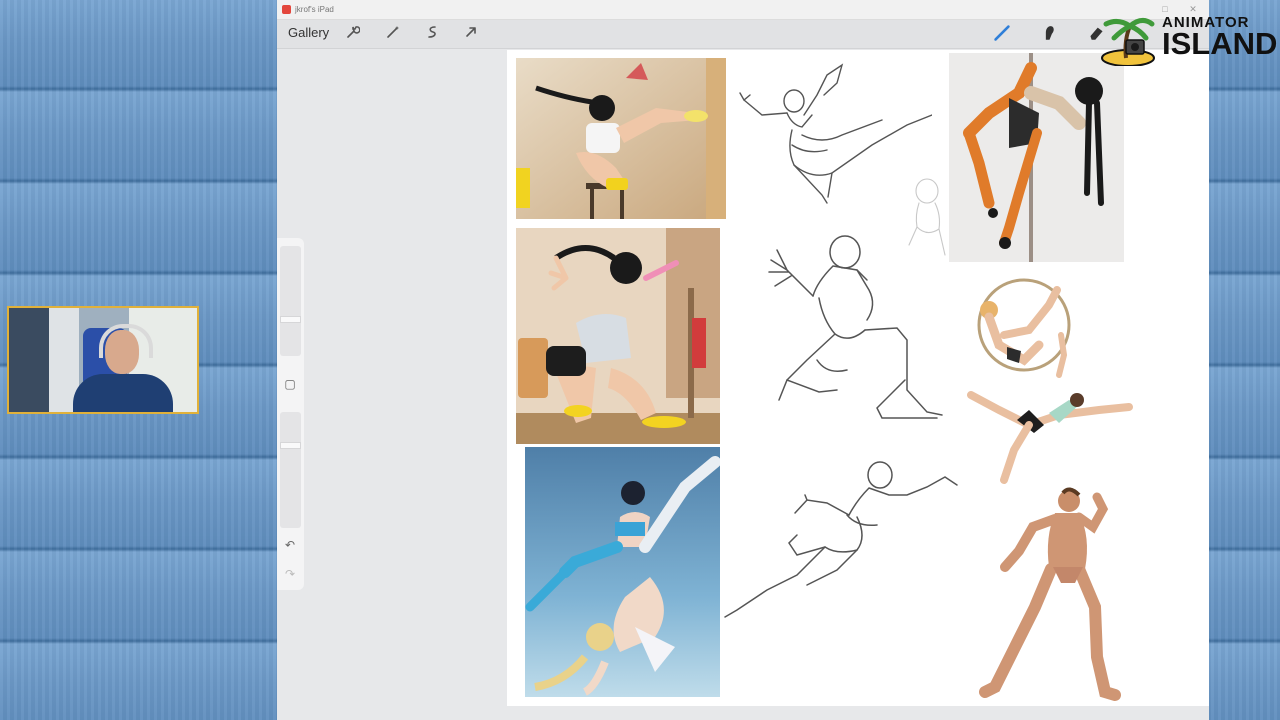 The height and width of the screenshot is (720, 1280). Describe the element at coordinates (621, 138) in the screenshot. I see `pose-photo-fan-kick` at that location.